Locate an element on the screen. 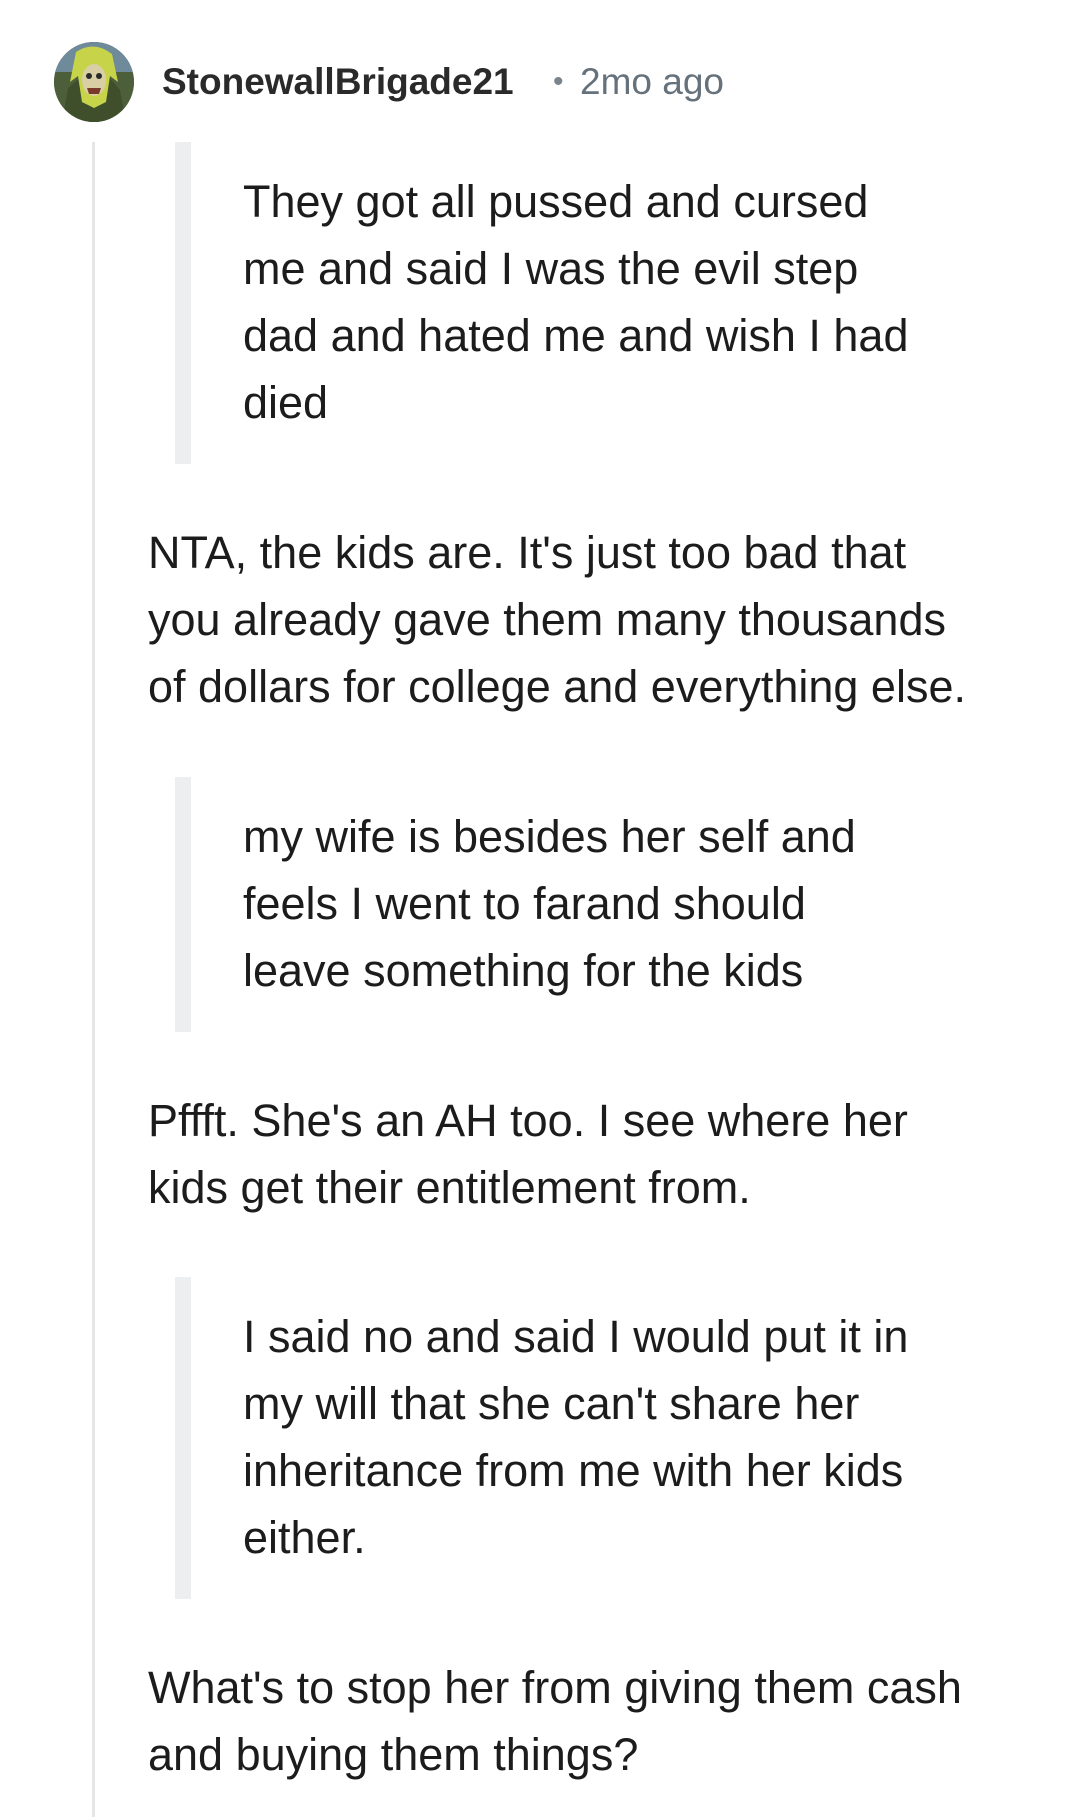 The height and width of the screenshot is (1817, 1080). quote-line: my wife is besides her self and is located at coordinates (549, 836).